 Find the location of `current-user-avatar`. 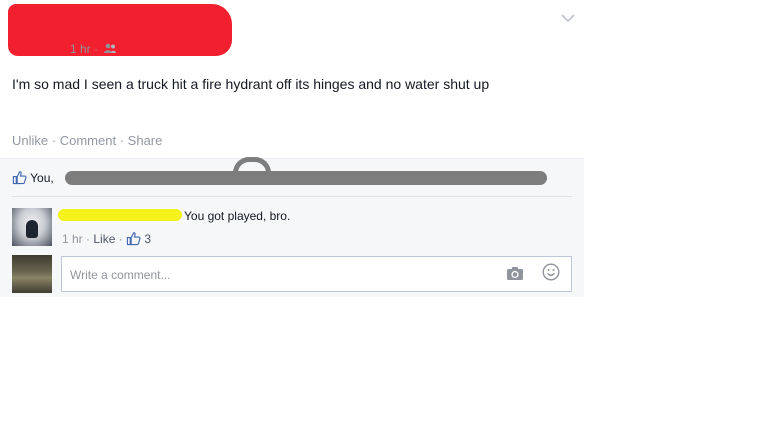

current-user-avatar is located at coordinates (32, 274).